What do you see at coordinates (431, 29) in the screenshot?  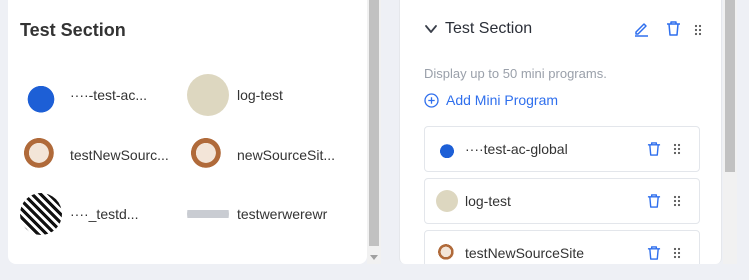 I see `chevron-down-icon` at bounding box center [431, 29].